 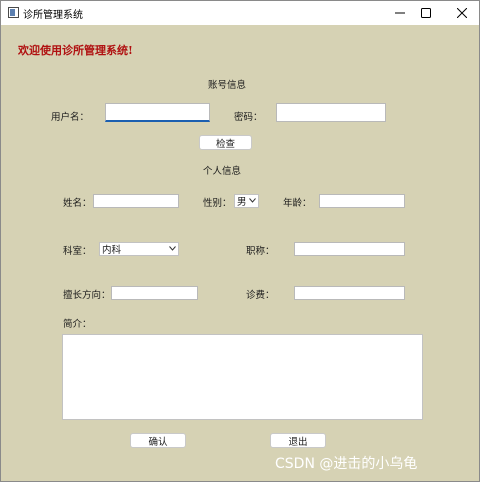 I want to click on check-button: 检查, so click(x=225, y=142).